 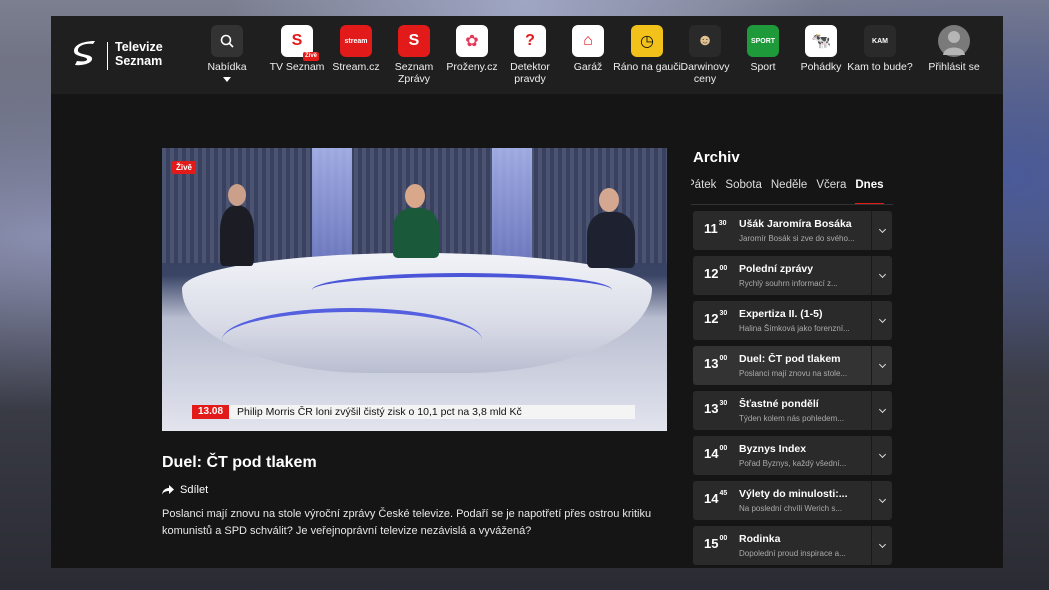 I want to click on channel-logo-icon: stream, so click(x=356, y=41).